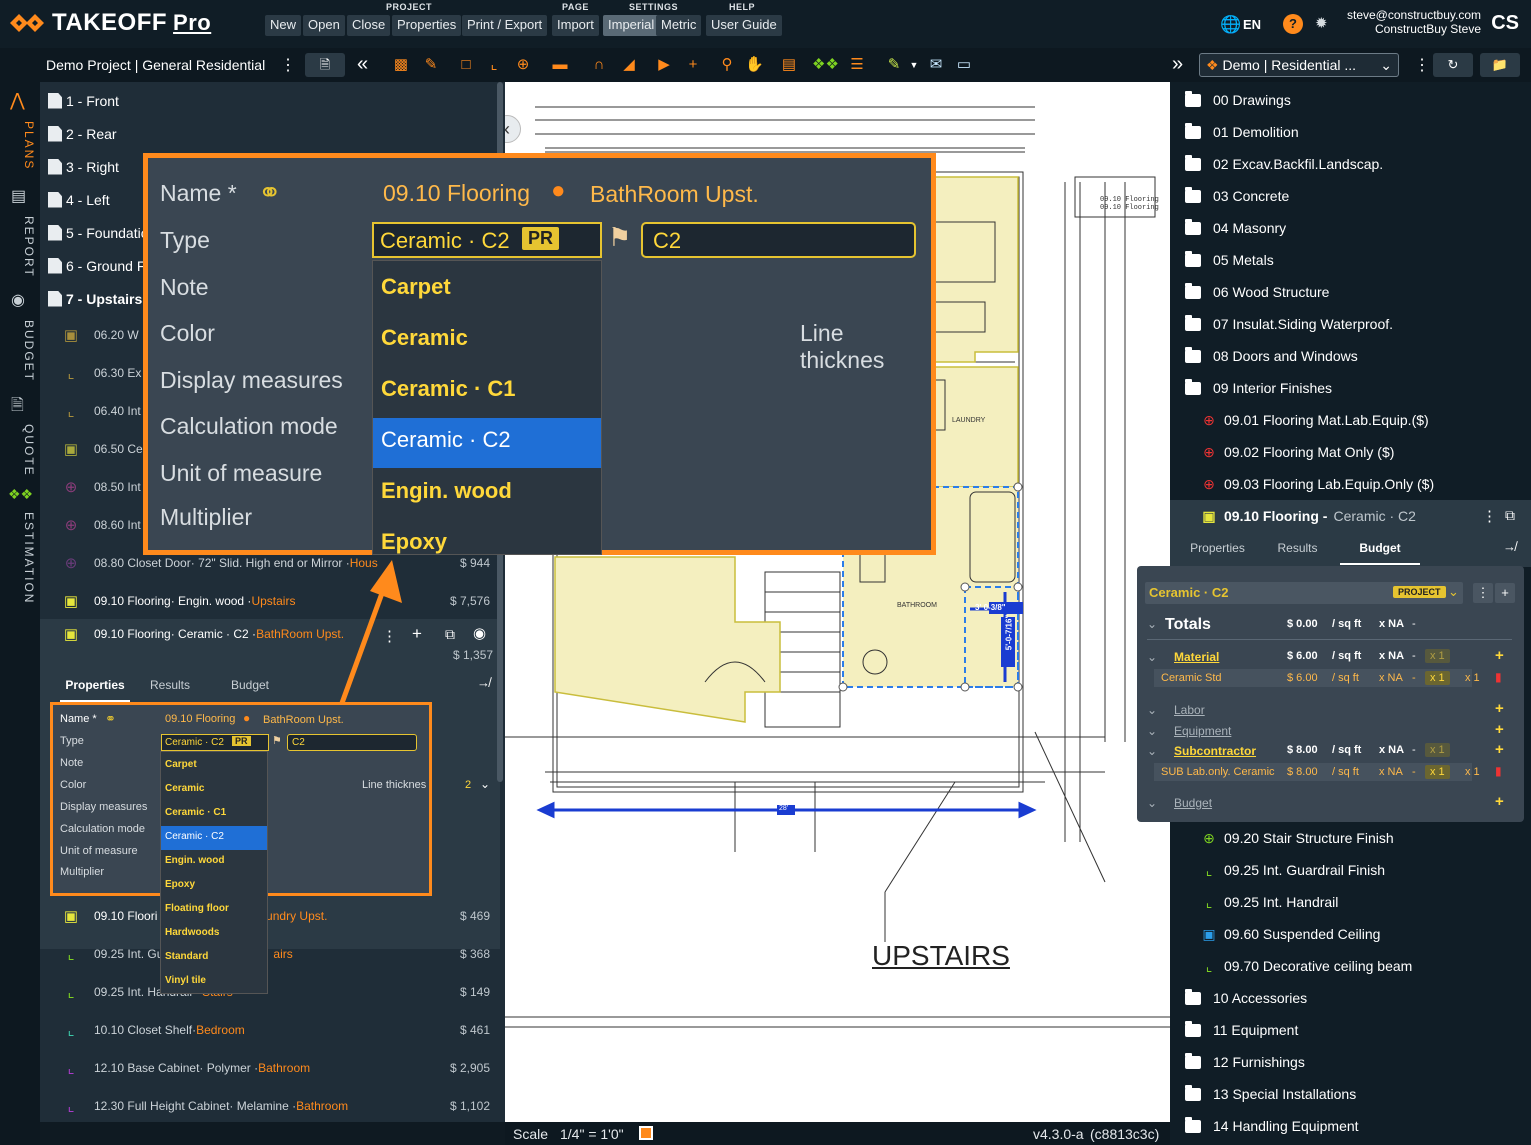  Describe the element at coordinates (20, 351) in the screenshot. I see `rail-budget: BUDGET` at that location.